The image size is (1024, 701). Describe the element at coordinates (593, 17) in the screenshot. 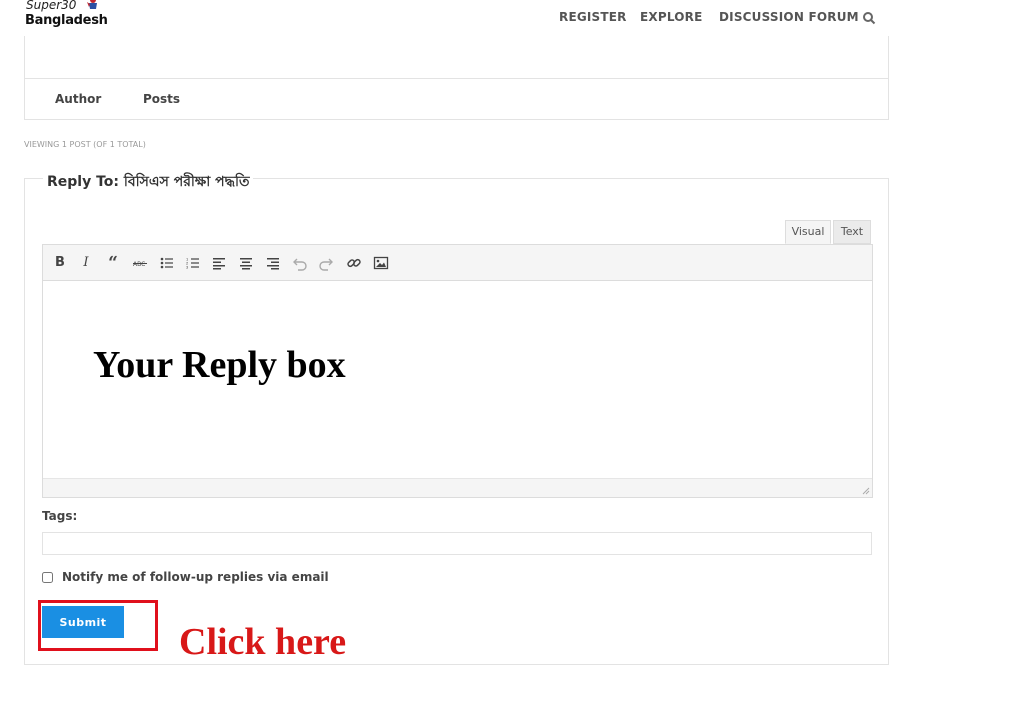

I see `nav-register: REGISTER` at that location.